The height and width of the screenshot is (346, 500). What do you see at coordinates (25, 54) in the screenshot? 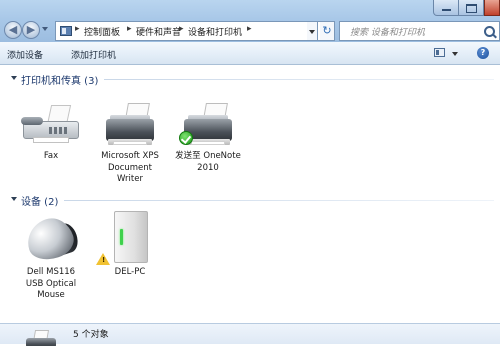
I see `add-device-button: 添加设备` at bounding box center [25, 54].